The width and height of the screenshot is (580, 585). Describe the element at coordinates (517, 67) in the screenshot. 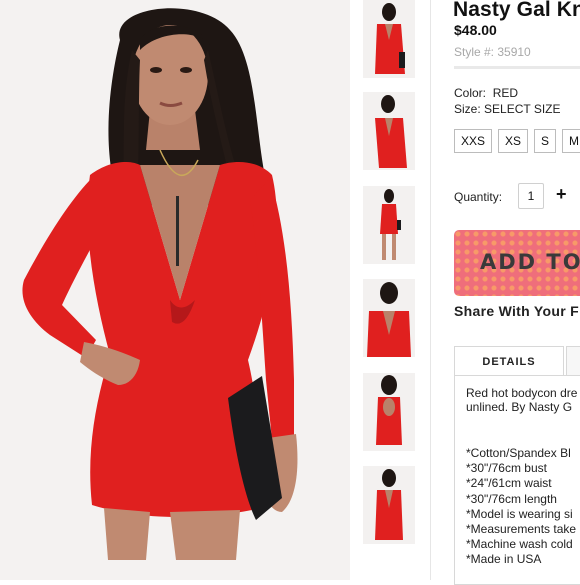

I see `divider` at that location.